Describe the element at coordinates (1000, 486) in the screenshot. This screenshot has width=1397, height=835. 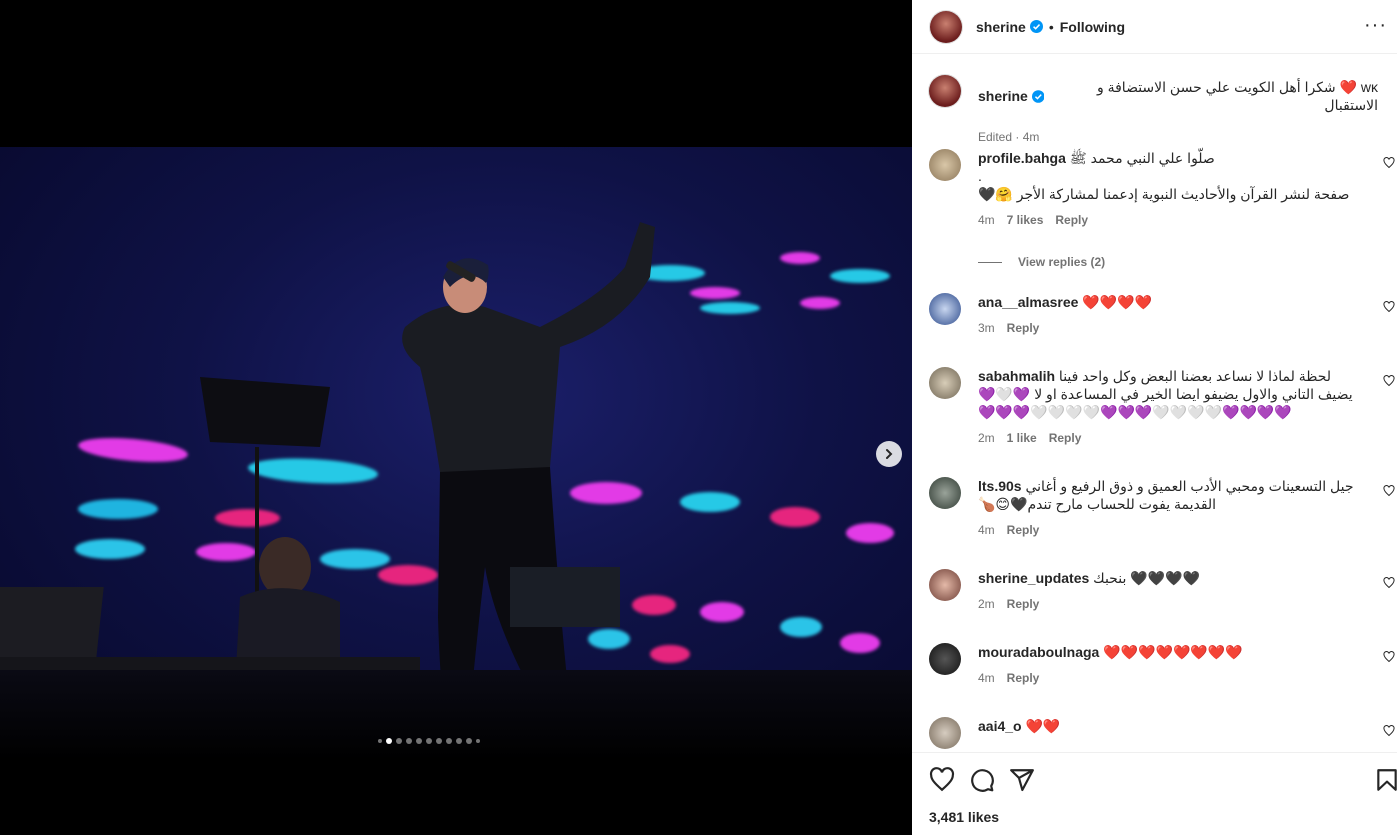
I see `comment-username: lts.90s` at that location.